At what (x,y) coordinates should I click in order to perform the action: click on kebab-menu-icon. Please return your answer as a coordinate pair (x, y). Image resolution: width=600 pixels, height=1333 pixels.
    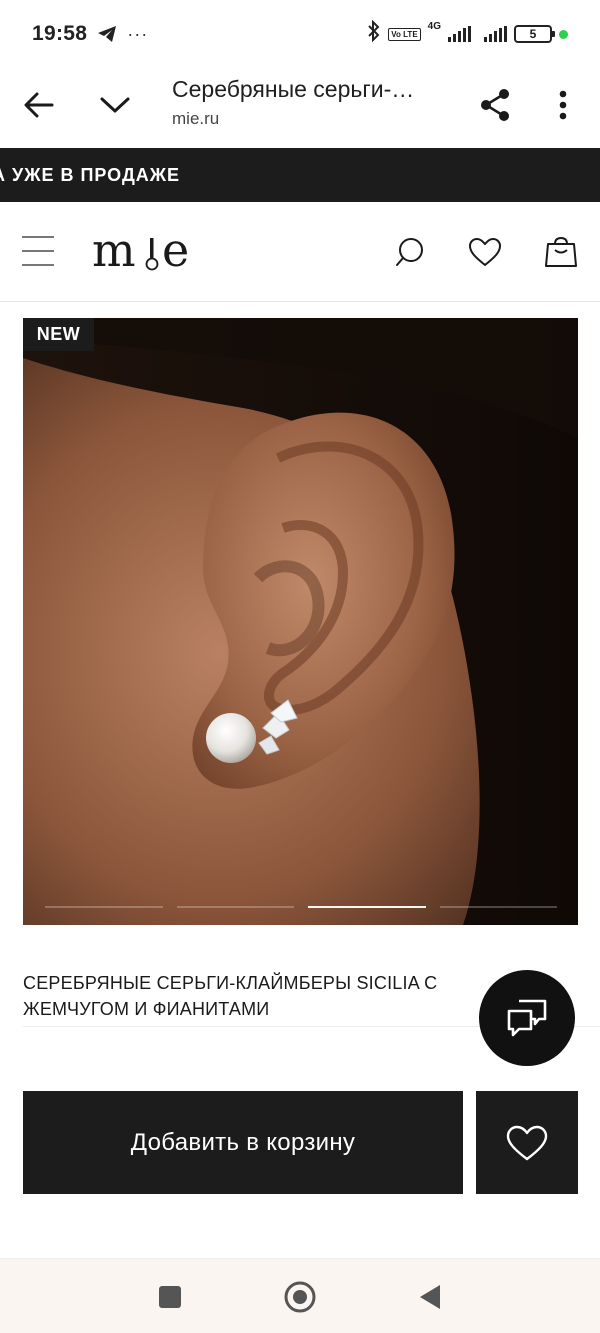
    Looking at the image, I should click on (563, 105).